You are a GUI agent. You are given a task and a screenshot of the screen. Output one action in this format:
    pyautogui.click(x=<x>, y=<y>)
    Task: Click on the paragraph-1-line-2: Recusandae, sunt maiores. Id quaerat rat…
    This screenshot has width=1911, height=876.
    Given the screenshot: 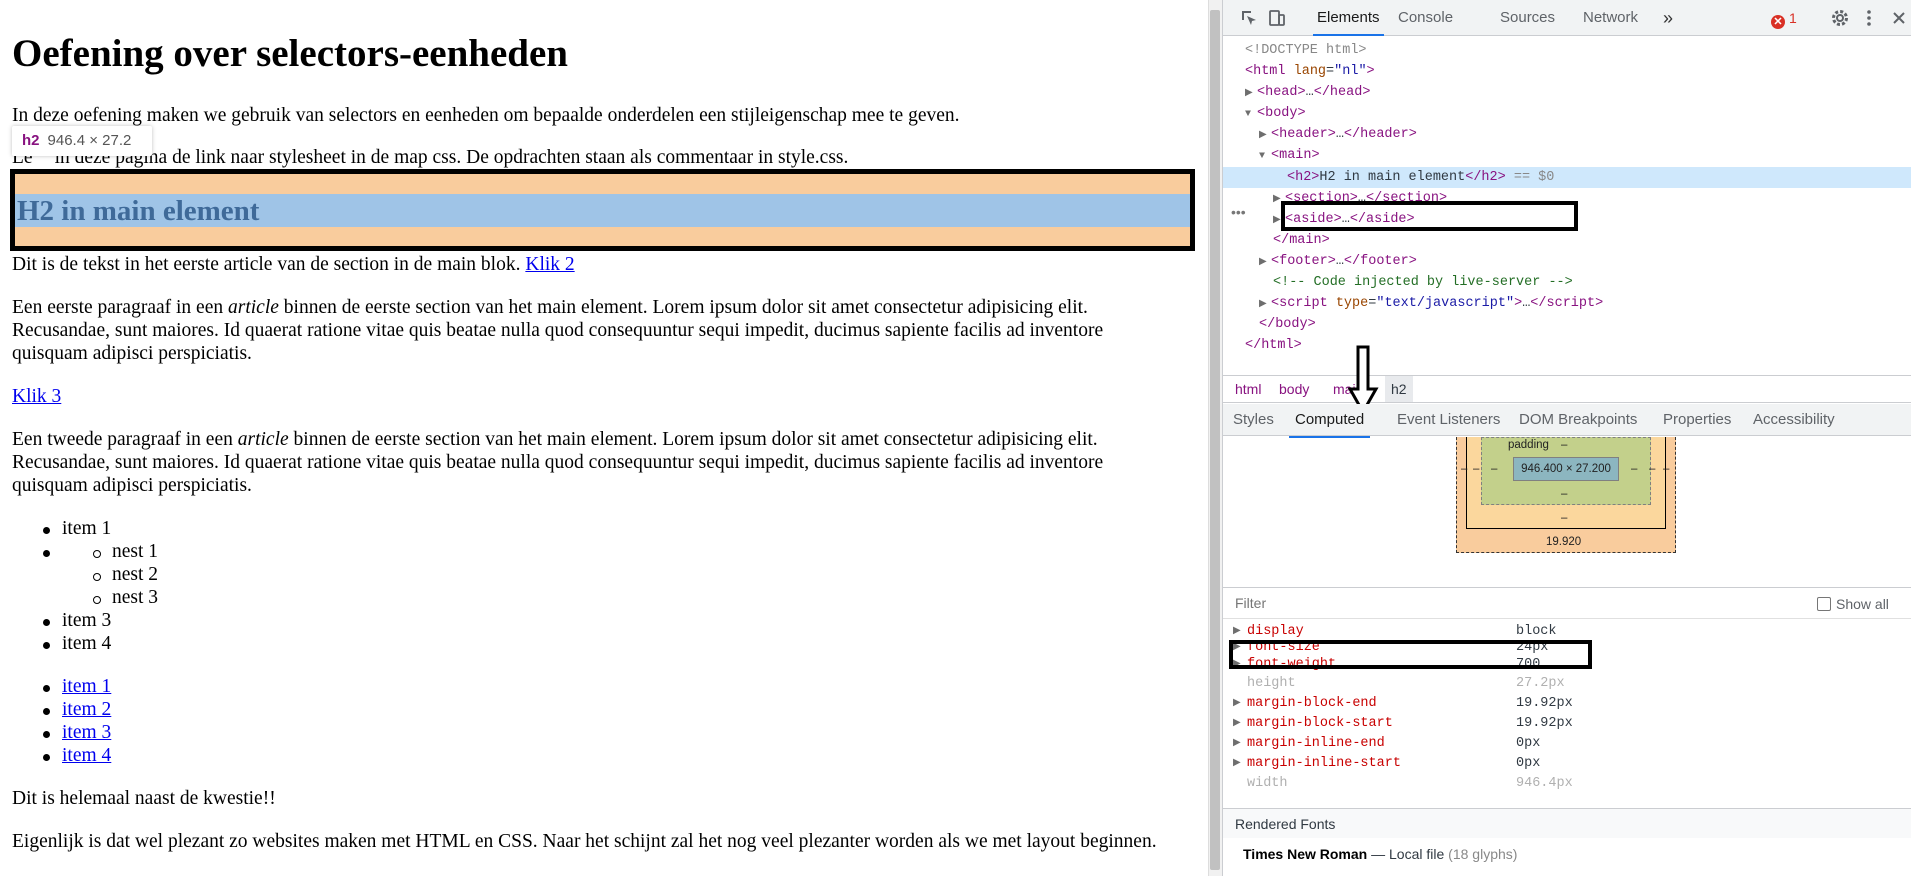 What is the action you would take?
    pyautogui.click(x=558, y=330)
    